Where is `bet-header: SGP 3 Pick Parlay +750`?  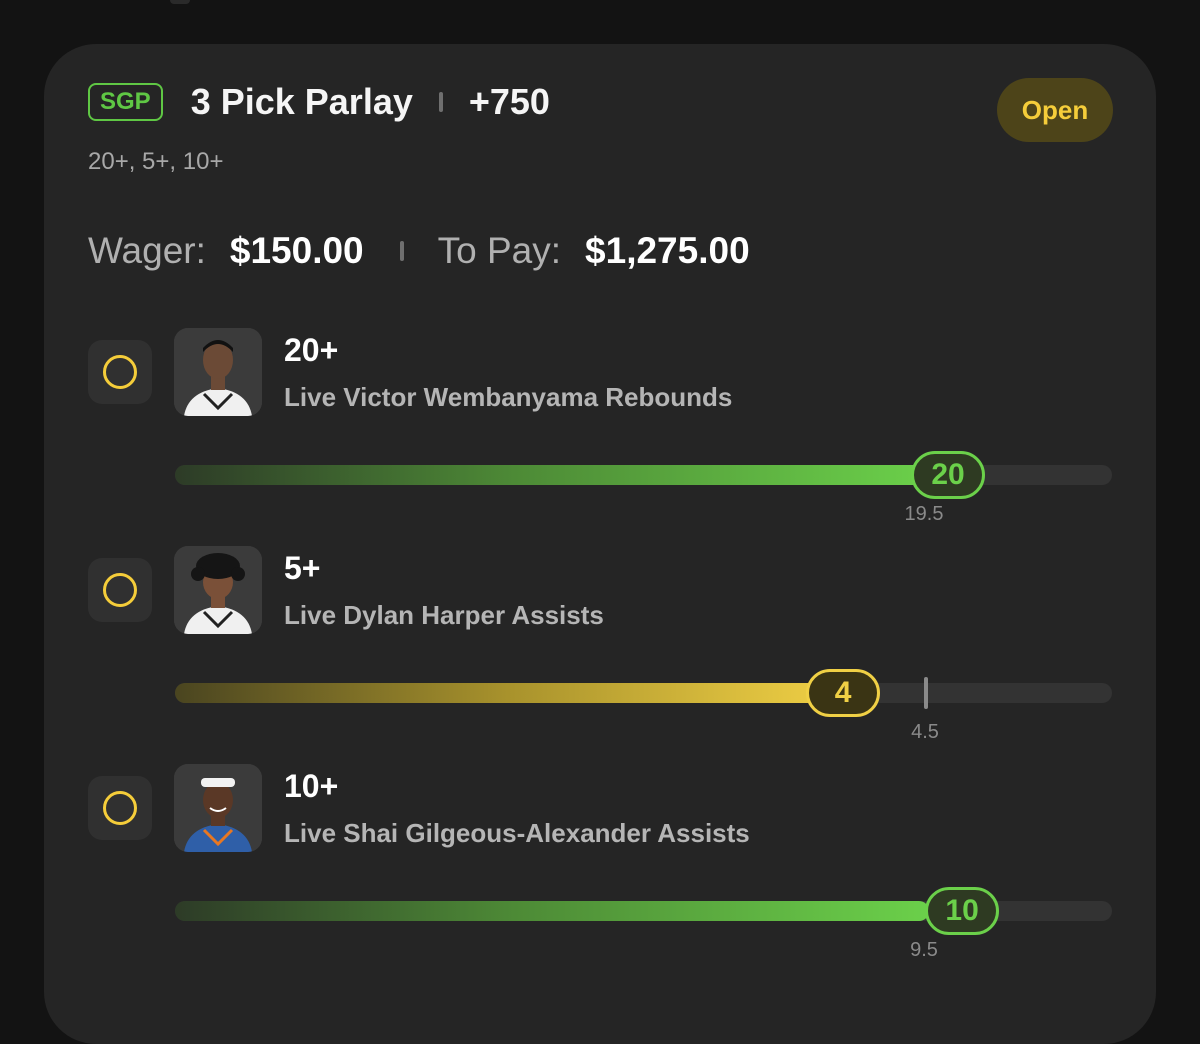
bet-header: SGP 3 Pick Parlay +750 is located at coordinates (319, 102).